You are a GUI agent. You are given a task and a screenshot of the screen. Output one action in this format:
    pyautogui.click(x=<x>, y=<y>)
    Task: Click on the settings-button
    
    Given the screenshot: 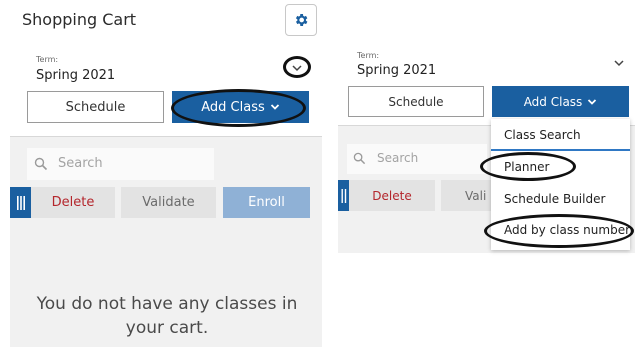 What is the action you would take?
    pyautogui.click(x=301, y=20)
    